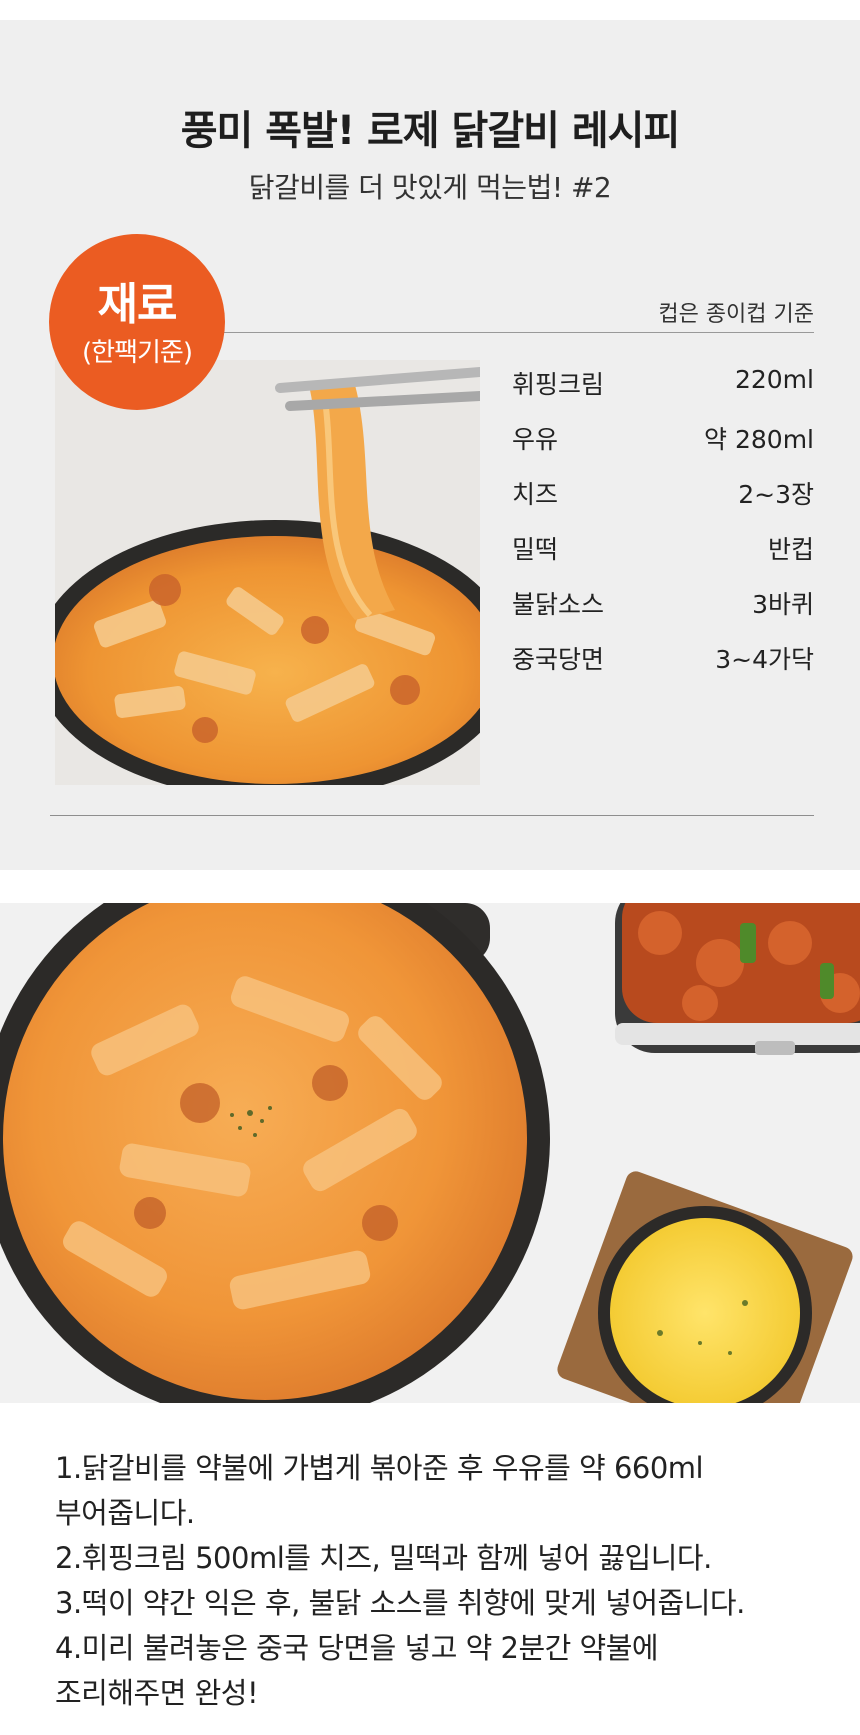 This screenshot has height=1735, width=860. Describe the element at coordinates (558, 604) in the screenshot. I see `ingredient-name: 불닭소스` at that location.